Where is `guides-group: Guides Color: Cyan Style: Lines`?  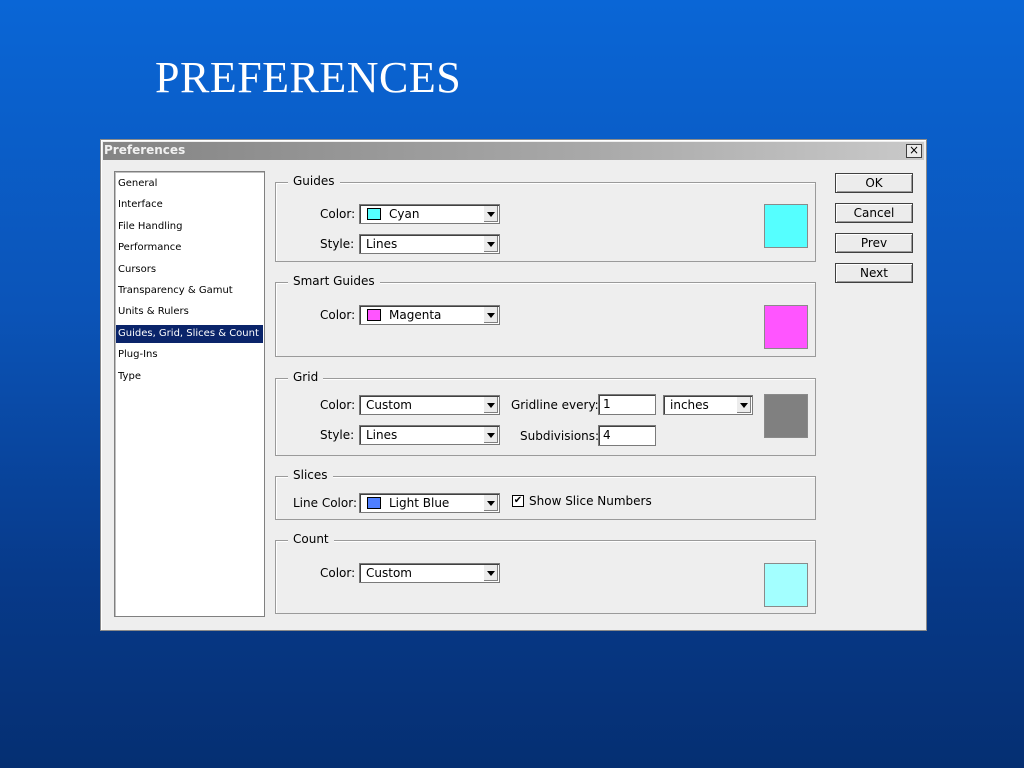 guides-group: Guides Color: Cyan Style: Lines is located at coordinates (545, 218).